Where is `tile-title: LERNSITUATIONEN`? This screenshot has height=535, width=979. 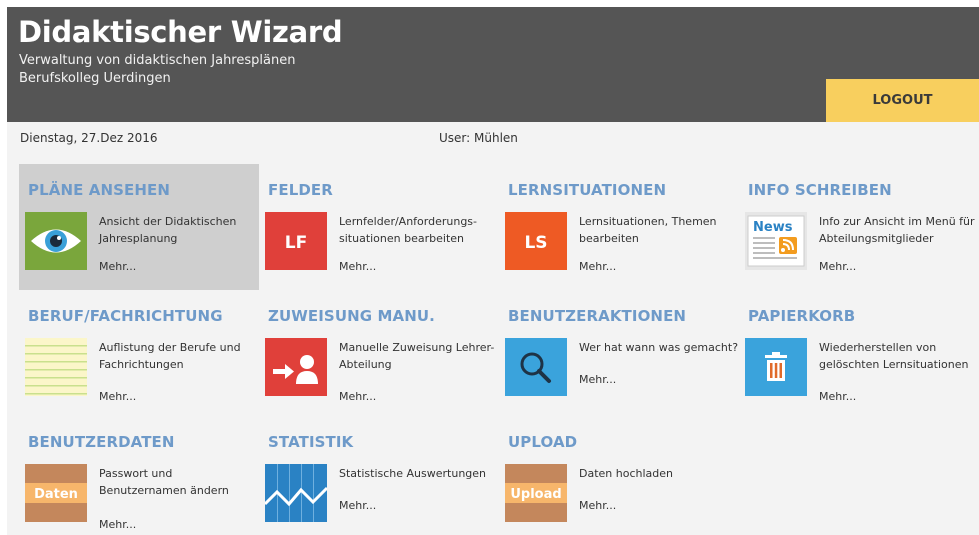 tile-title: LERNSITUATIONEN is located at coordinates (587, 190).